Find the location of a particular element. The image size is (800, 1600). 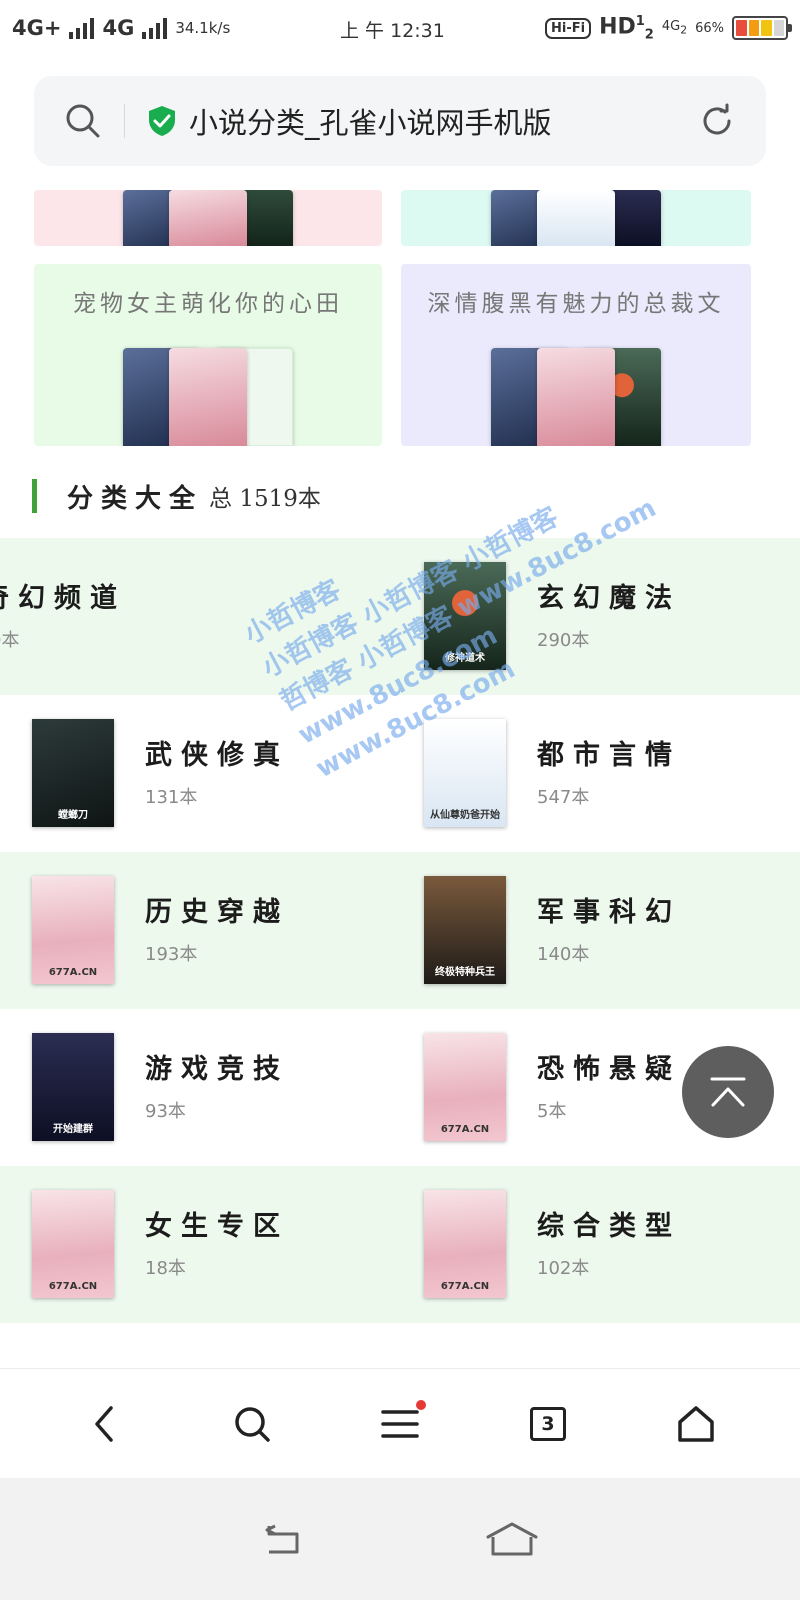

back-icon is located at coordinates (104, 1423).